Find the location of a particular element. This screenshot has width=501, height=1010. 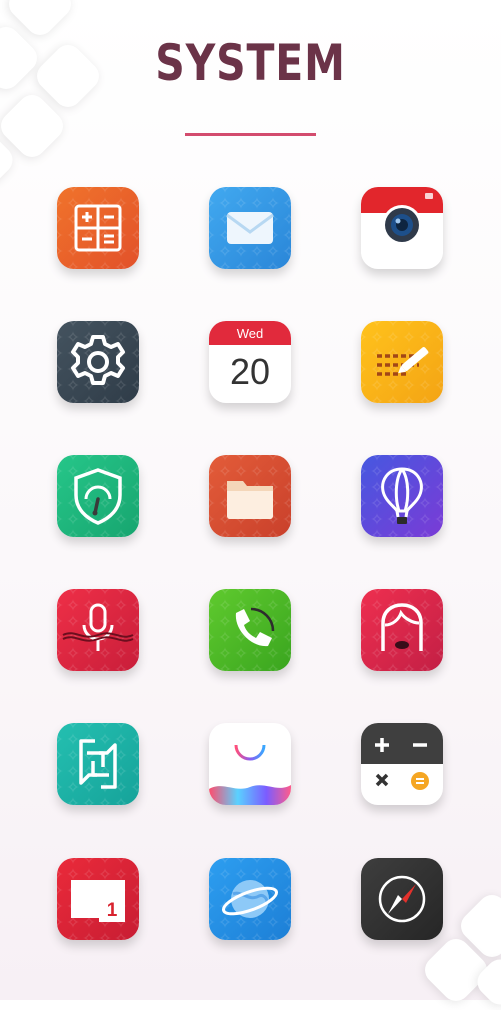

calendar-icon: Wed 20 is located at coordinates (250, 362).